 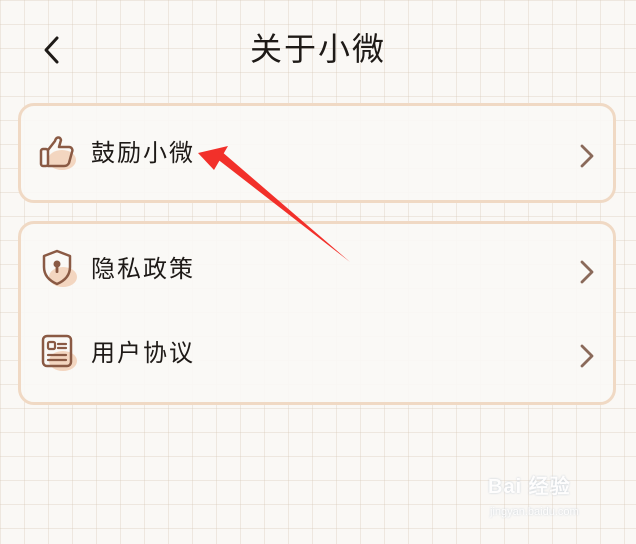 I want to click on list-item-user-agreement: 用户协议, so click(x=317, y=356).